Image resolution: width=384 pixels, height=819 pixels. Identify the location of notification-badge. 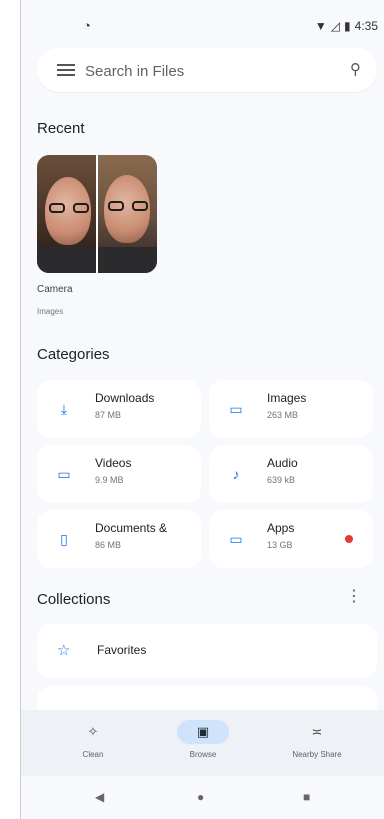
(349, 539).